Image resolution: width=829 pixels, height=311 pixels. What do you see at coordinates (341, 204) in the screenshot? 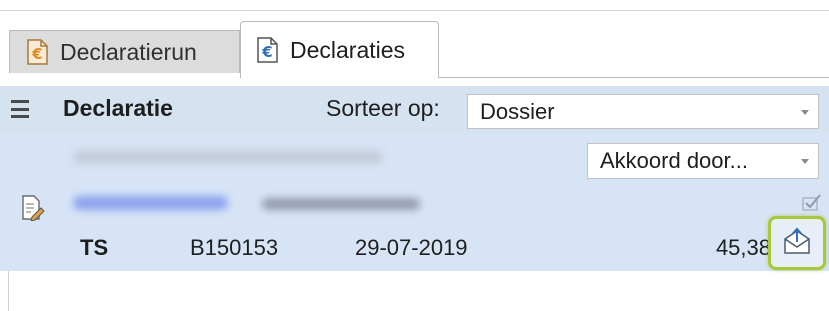
I see `redacted-detail` at bounding box center [341, 204].